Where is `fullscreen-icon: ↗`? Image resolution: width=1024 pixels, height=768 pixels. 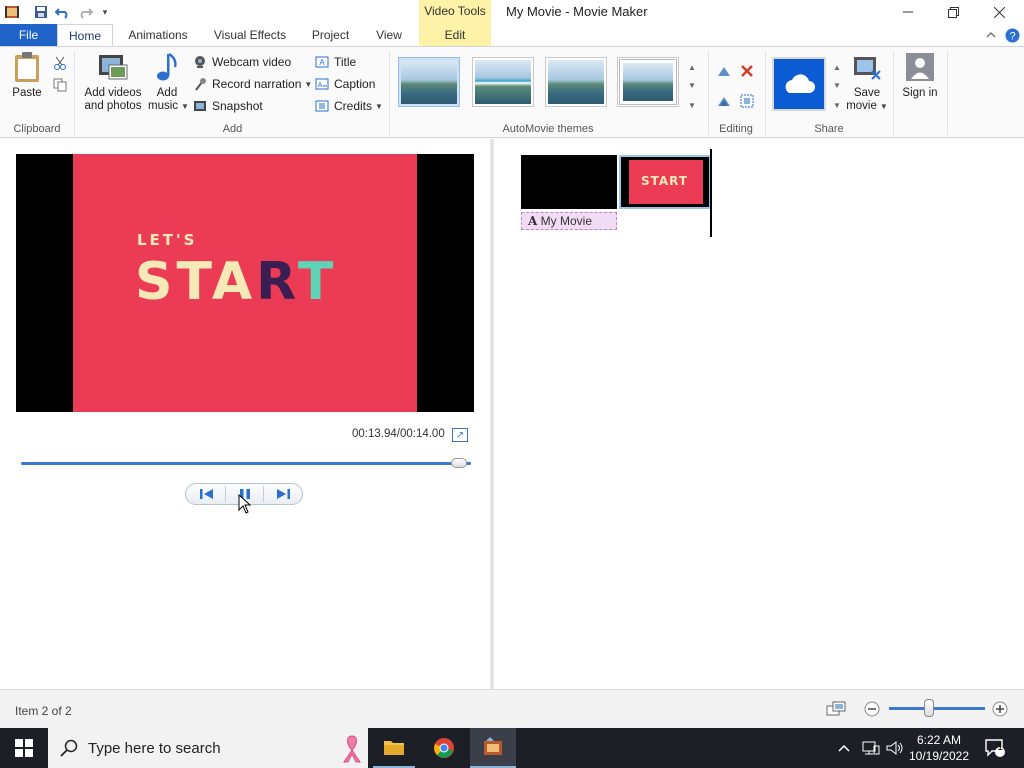
fullscreen-icon: ↗ is located at coordinates (460, 435).